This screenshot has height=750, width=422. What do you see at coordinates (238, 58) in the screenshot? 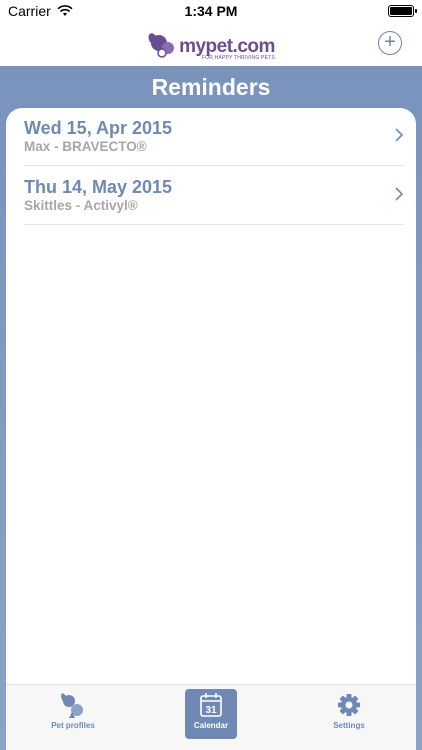
I see `logo-tagline: FOR HAPPY THRIVING PETS` at bounding box center [238, 58].